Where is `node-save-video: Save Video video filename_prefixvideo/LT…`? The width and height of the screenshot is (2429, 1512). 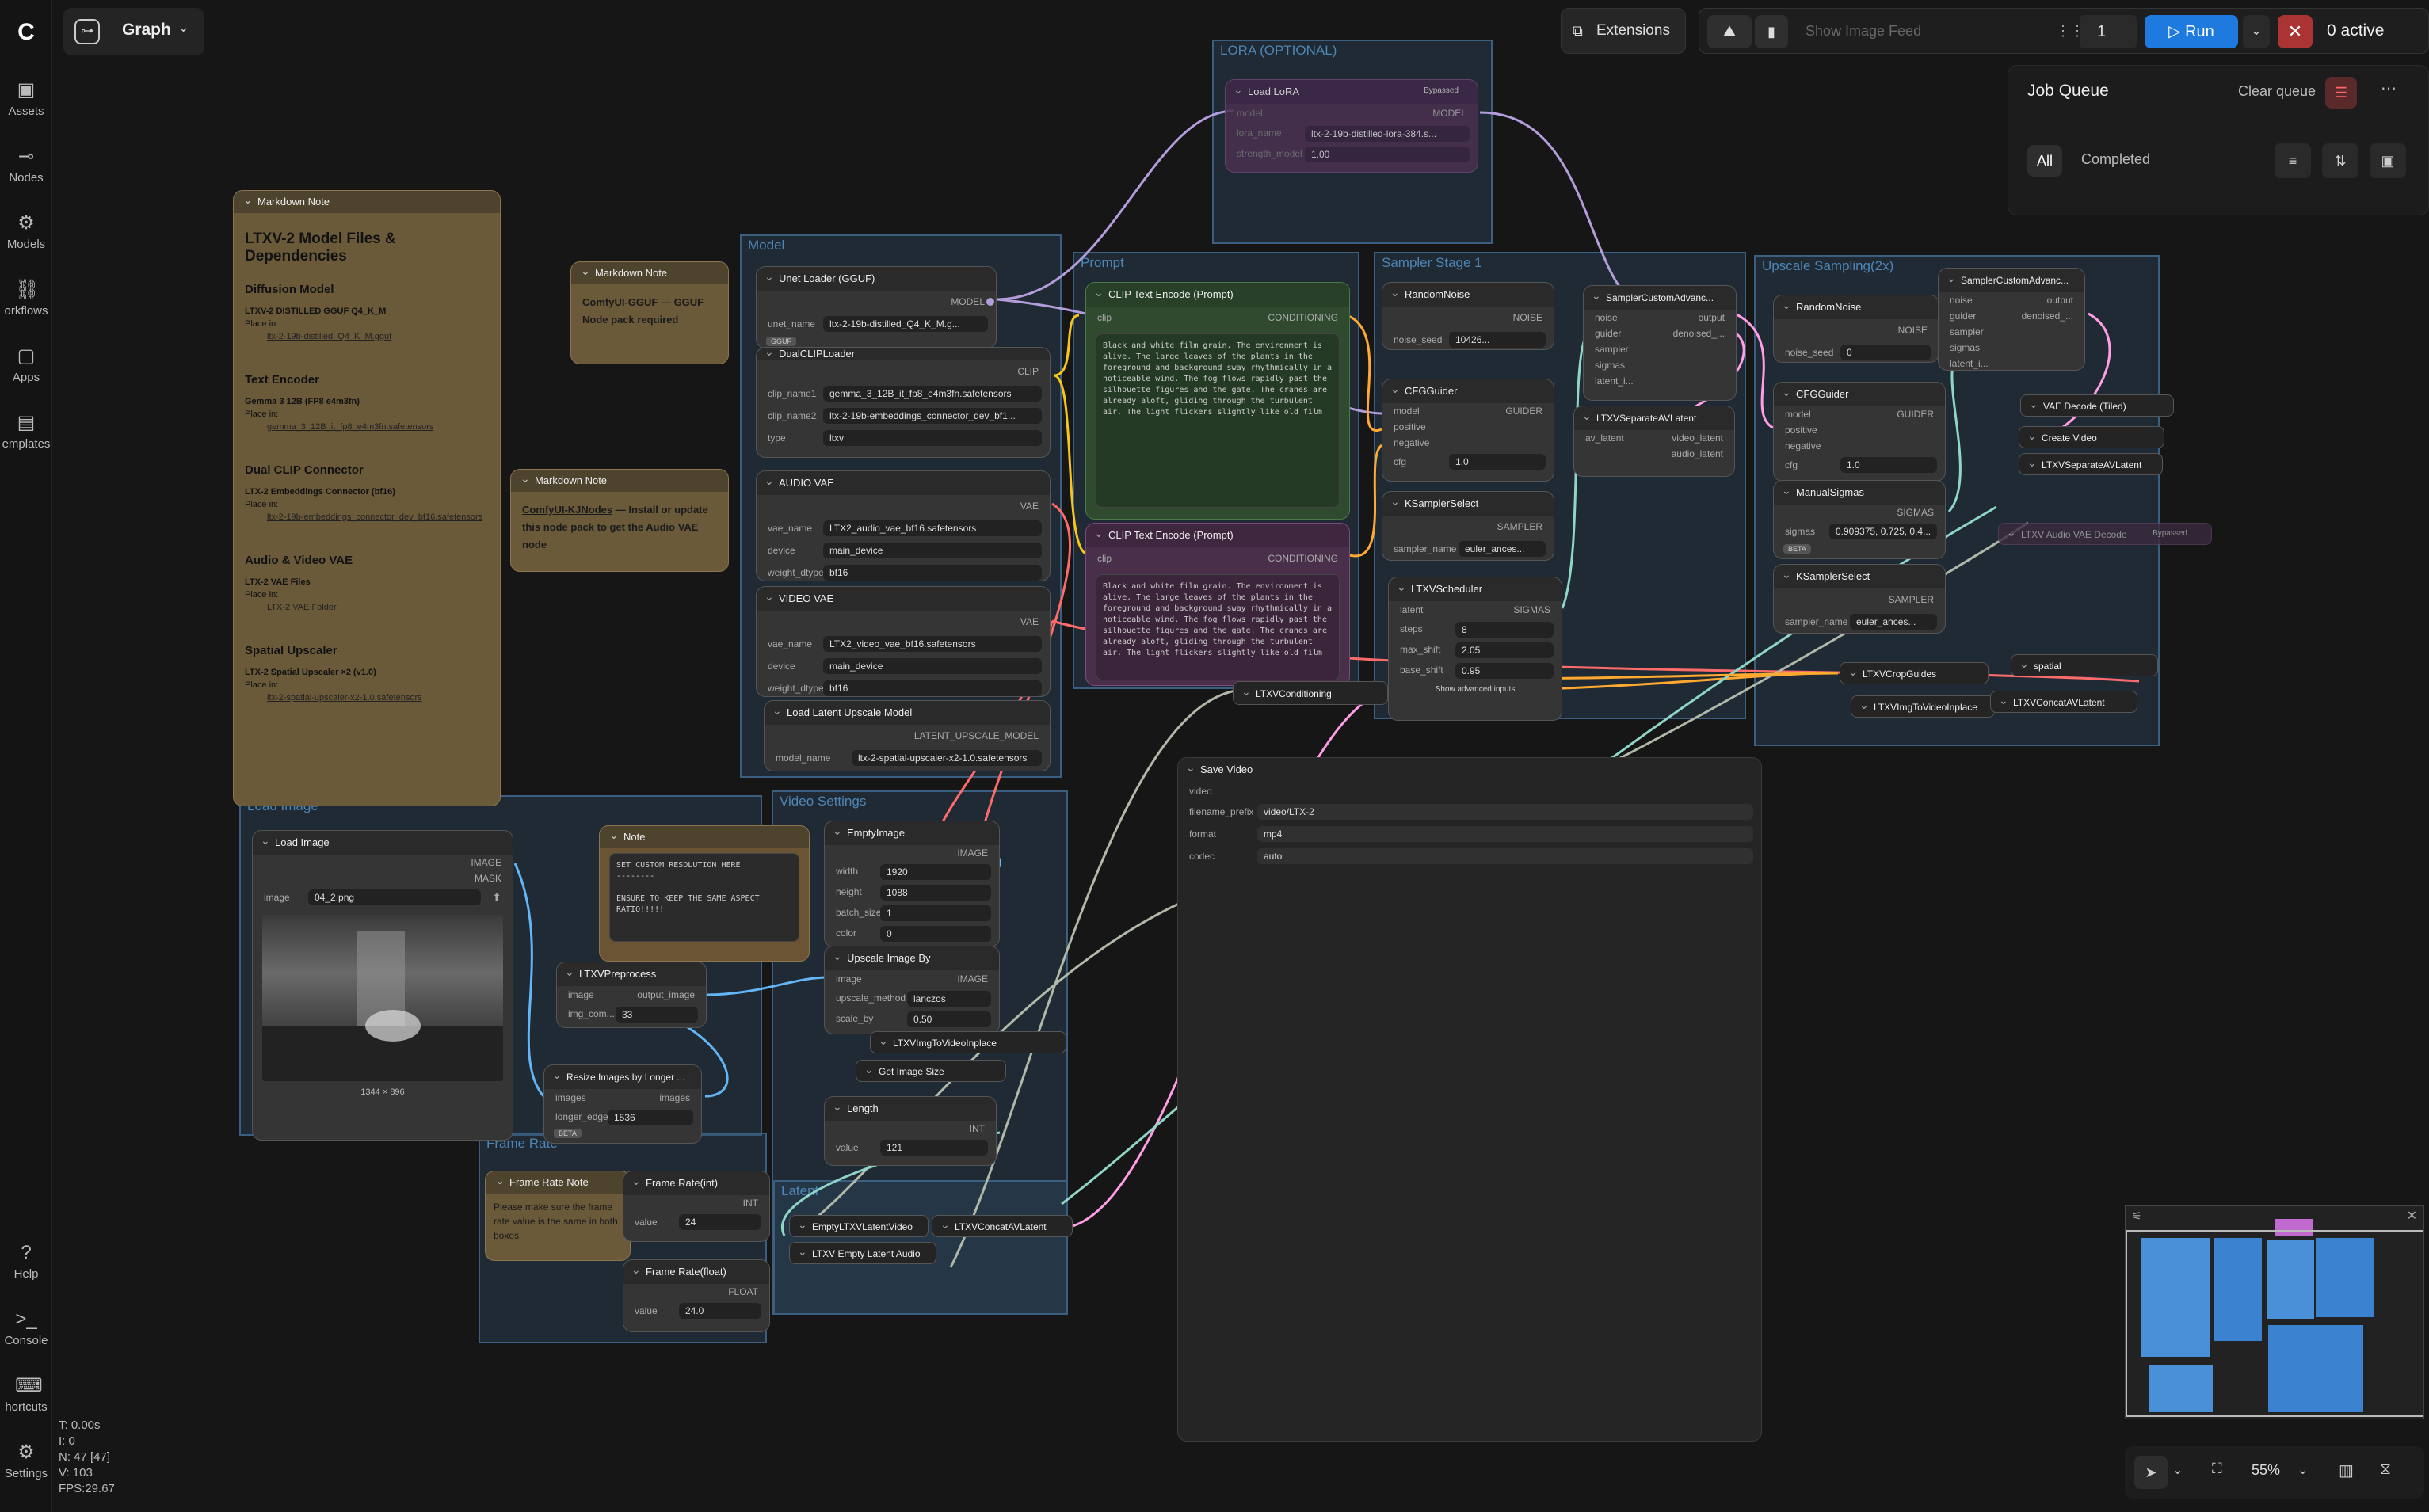
node-save-video: Save Video video filename_prefixvideo/LT… is located at coordinates (1469, 1099).